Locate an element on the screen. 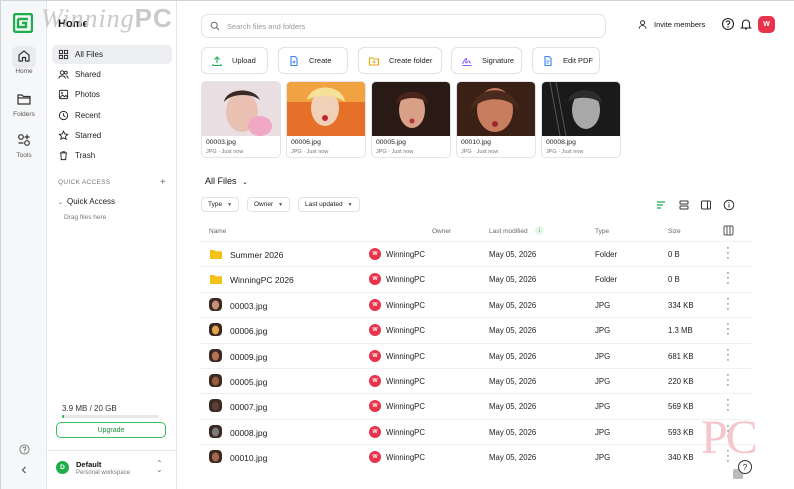 The width and height of the screenshot is (794, 489). sidebar-item-trash: Trash is located at coordinates (112, 155).